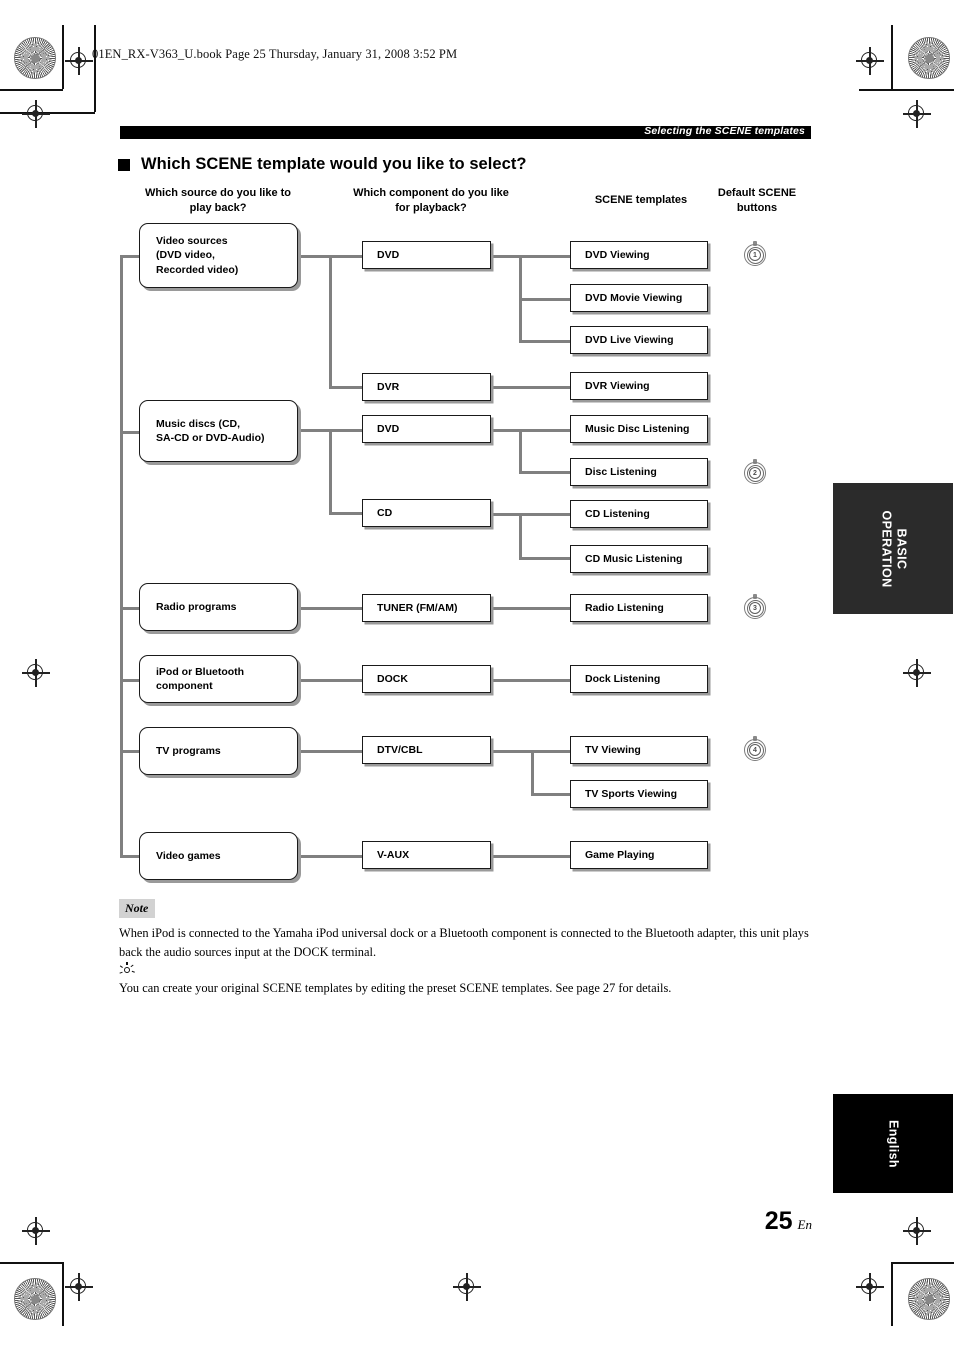 The width and height of the screenshot is (954, 1351). Describe the element at coordinates (620, 854) in the screenshot. I see `template-box-label: Game Playing` at that location.